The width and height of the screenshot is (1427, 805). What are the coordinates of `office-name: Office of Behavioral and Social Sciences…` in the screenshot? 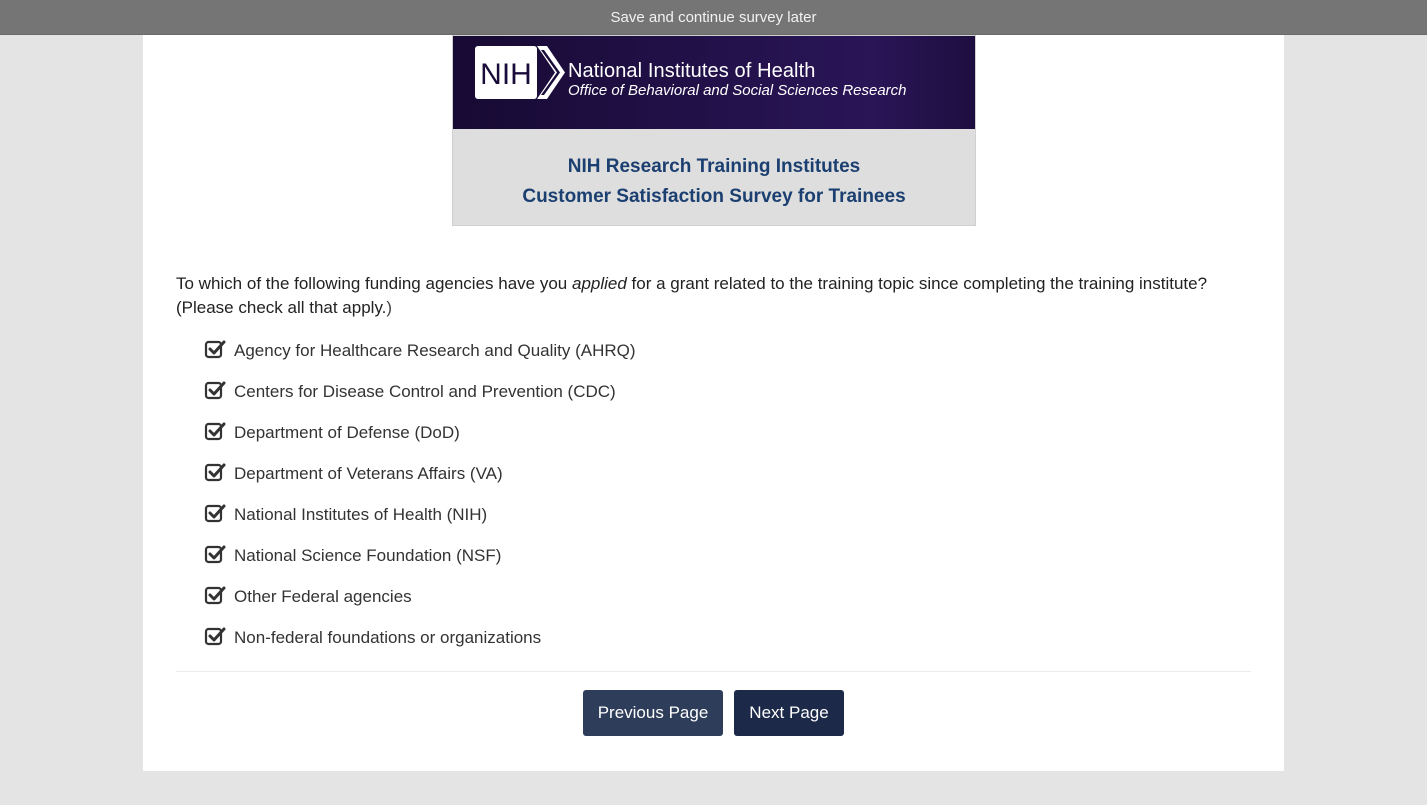 It's located at (737, 90).